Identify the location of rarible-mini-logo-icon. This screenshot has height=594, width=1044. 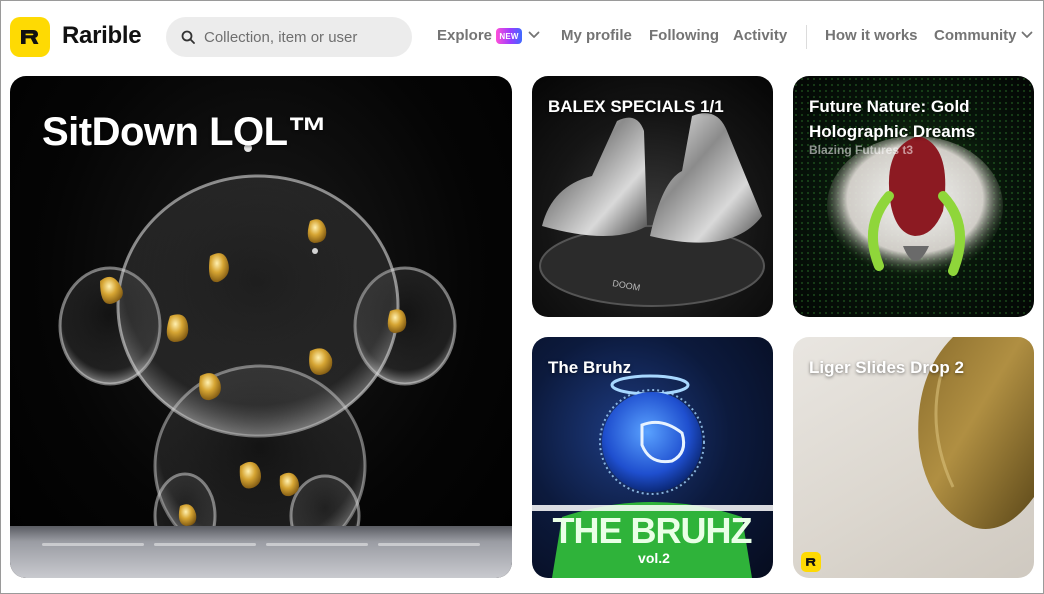
(811, 562).